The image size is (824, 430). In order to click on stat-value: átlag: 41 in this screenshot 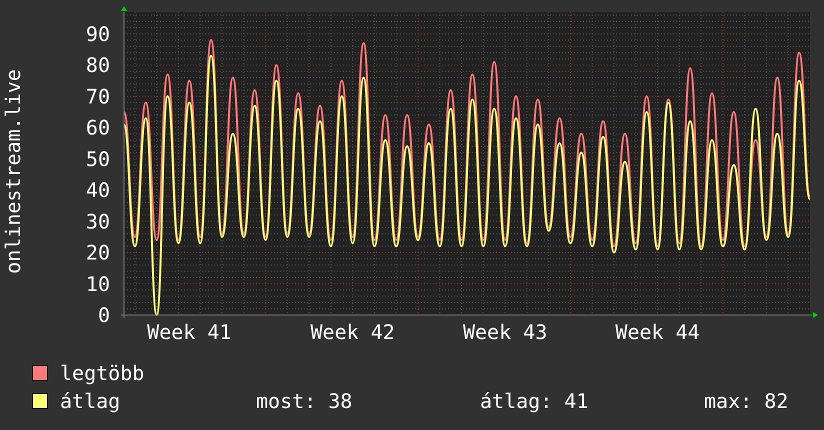, I will do `click(535, 401)`.